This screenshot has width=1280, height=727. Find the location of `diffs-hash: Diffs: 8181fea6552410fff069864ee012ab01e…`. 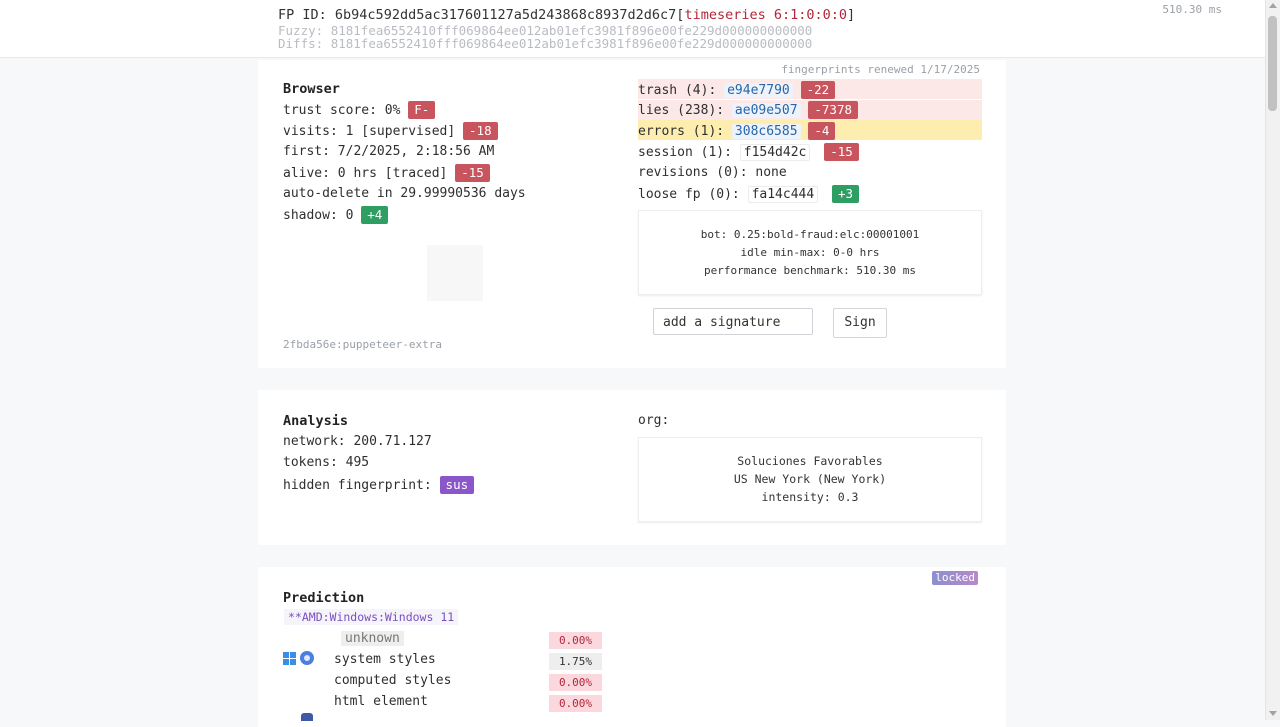

diffs-hash: Diffs: 8181fea6552410fff069864ee012ab01e… is located at coordinates (545, 43).